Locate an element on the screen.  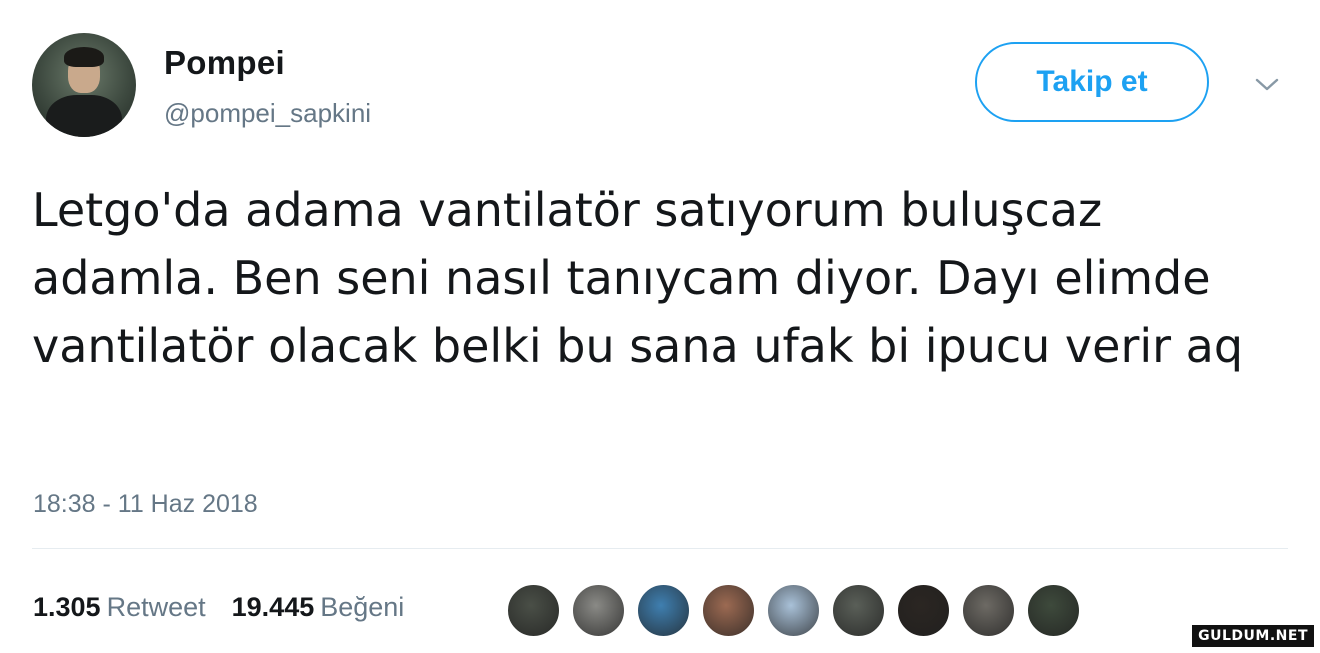
follow-button: Takip et is located at coordinates (1092, 82).